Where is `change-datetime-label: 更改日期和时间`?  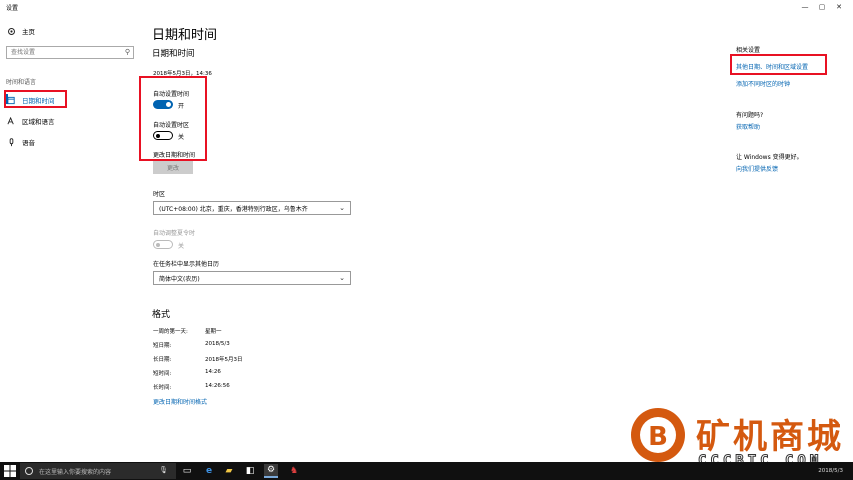
change-datetime-label: 更改日期和时间 is located at coordinates (174, 155).